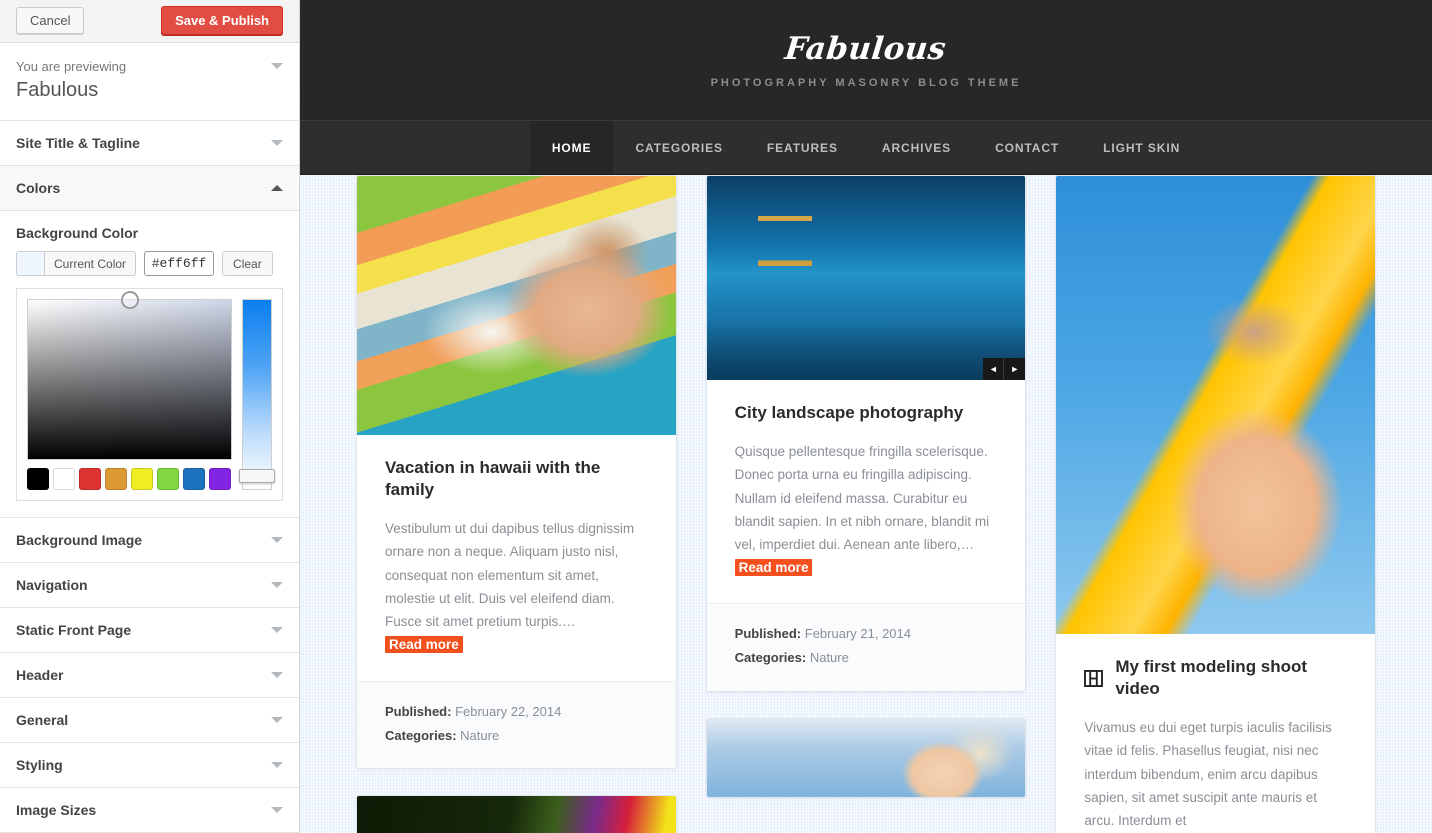  What do you see at coordinates (994, 369) in the screenshot?
I see `slider-prev-button: ◄` at bounding box center [994, 369].